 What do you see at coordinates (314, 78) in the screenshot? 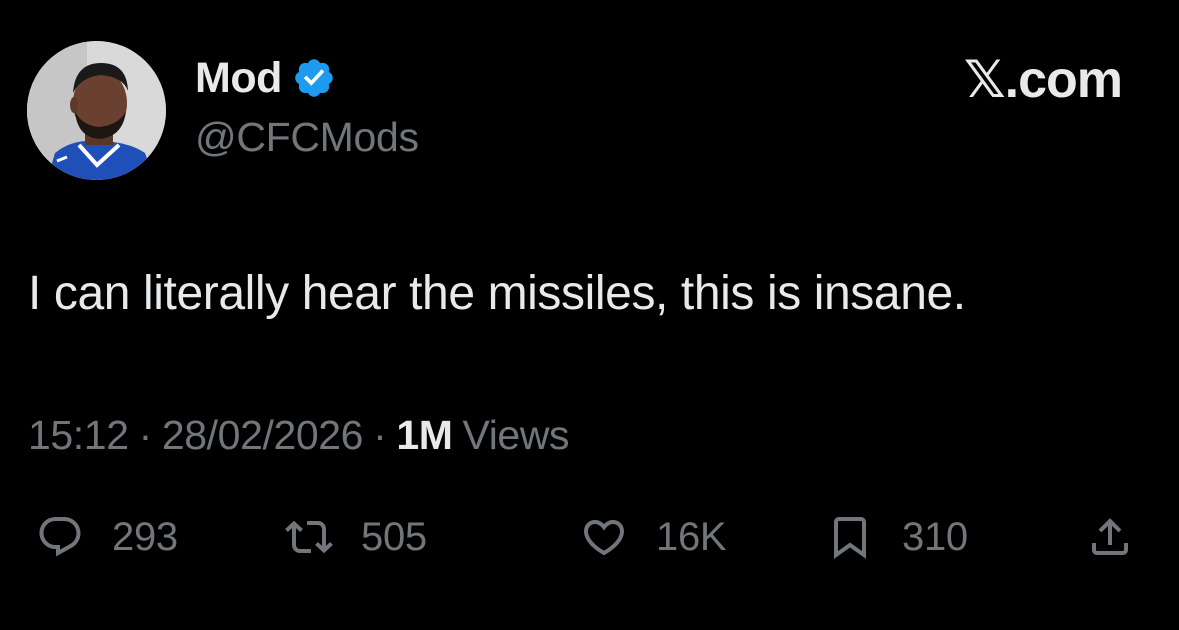
I see `verified-badge-icon` at bounding box center [314, 78].